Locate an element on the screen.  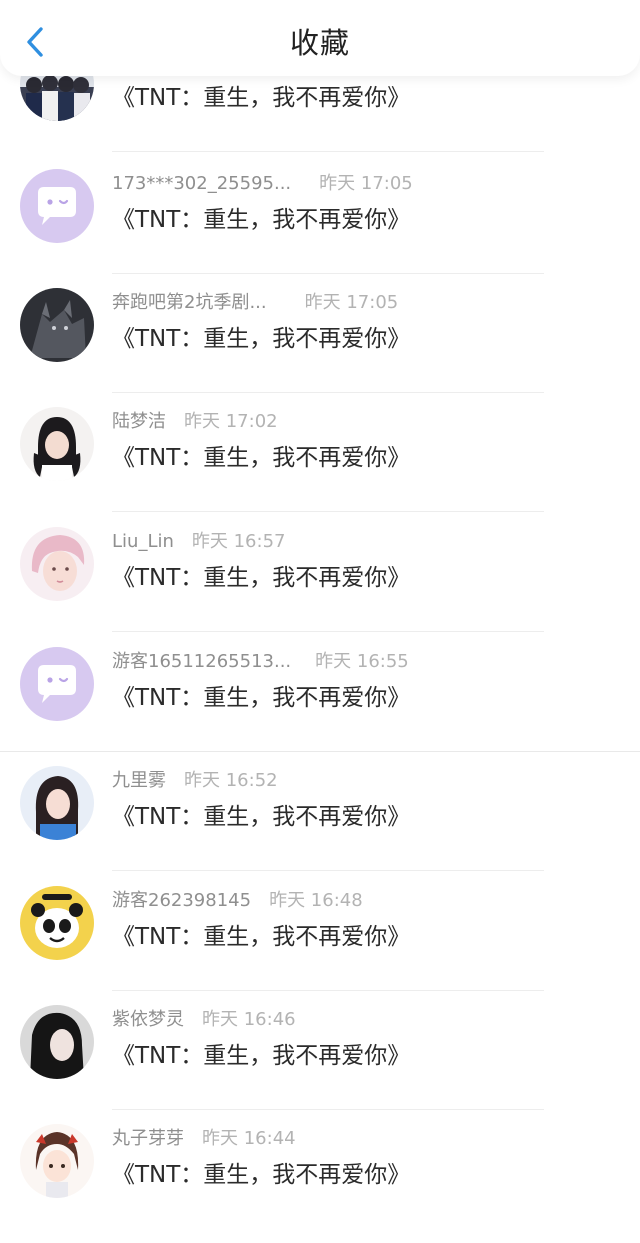
item-meta: 丸子芽芽 昨天 16:44 is located at coordinates (204, 1138).